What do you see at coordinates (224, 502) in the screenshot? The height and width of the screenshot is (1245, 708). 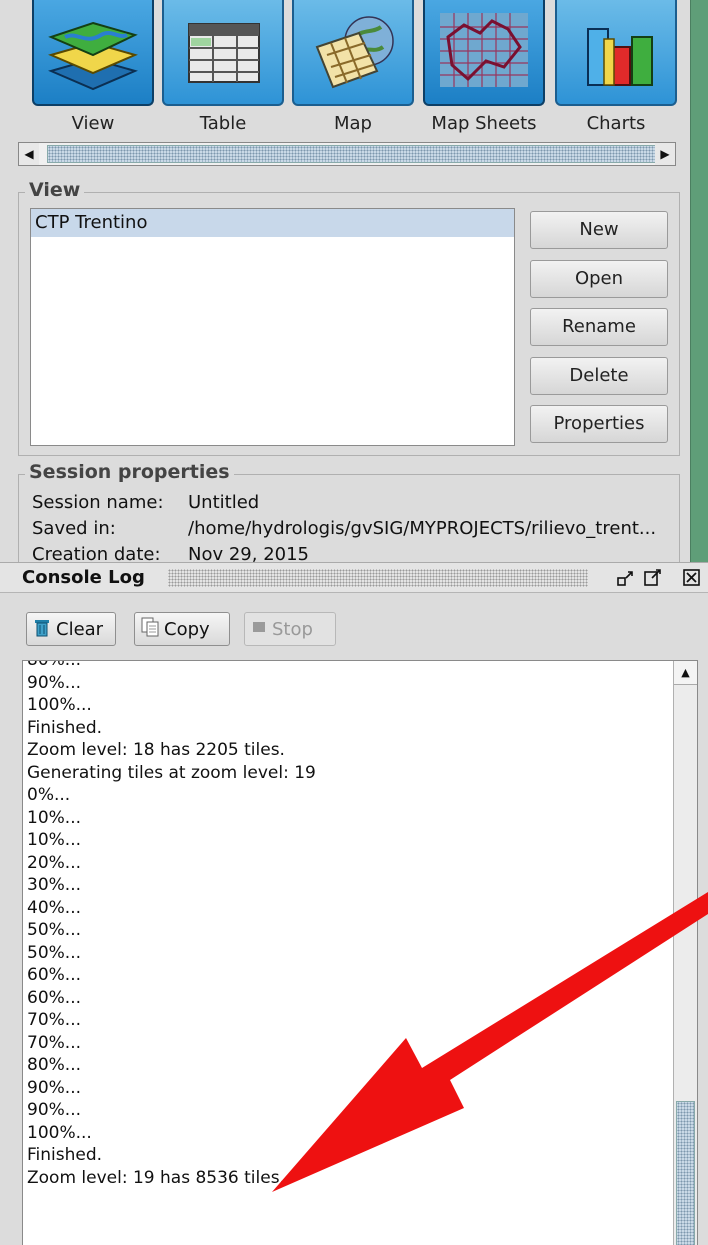 I see `session-name-value: Untitled` at bounding box center [224, 502].